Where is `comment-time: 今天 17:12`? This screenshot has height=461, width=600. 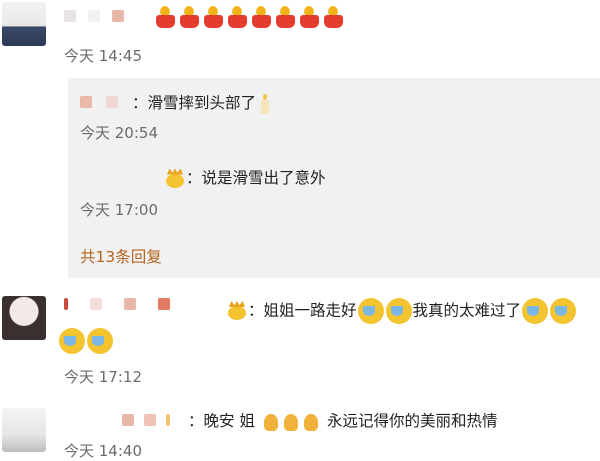
comment-time: 今天 17:12 is located at coordinates (103, 377).